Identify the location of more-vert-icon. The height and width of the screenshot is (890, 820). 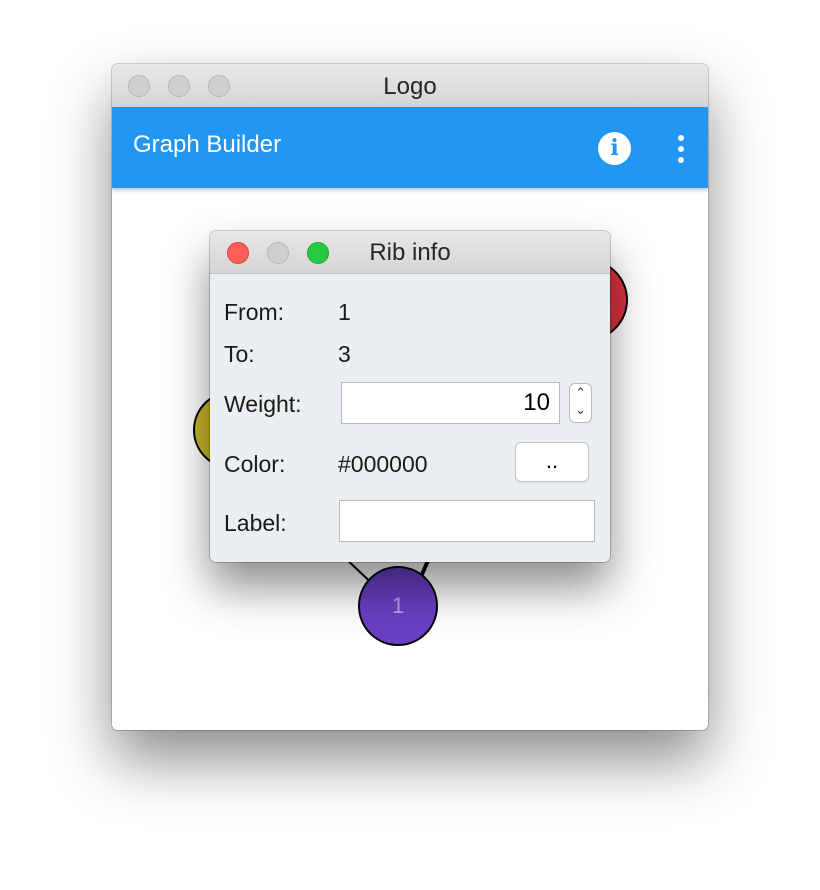
(681, 149).